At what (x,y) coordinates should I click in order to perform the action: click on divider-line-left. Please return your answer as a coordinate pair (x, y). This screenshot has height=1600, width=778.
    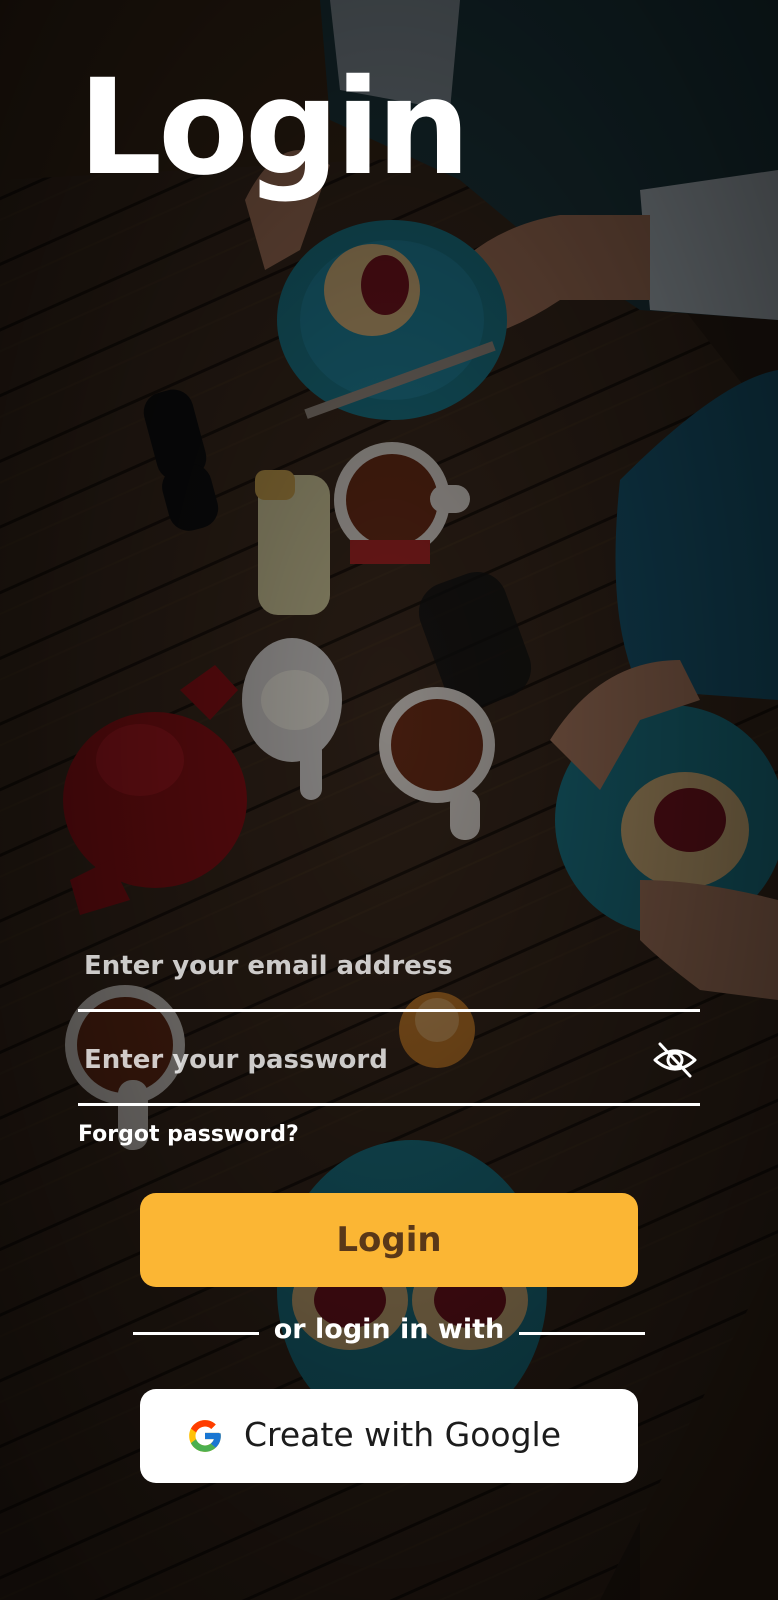
    Looking at the image, I should click on (196, 1333).